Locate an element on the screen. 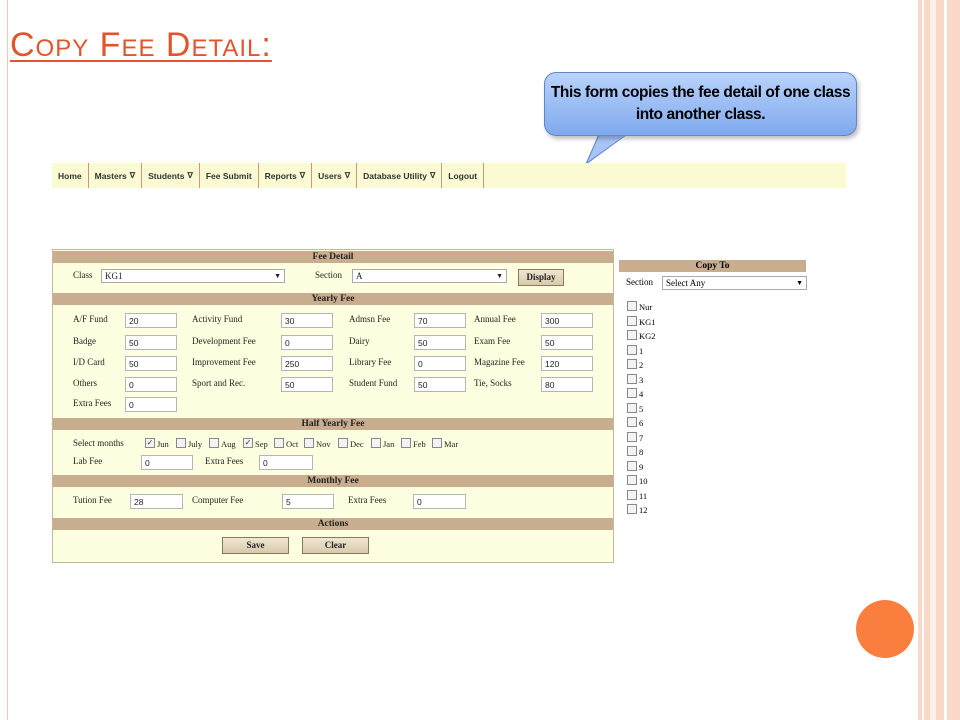  save-button: Save is located at coordinates (255, 545).